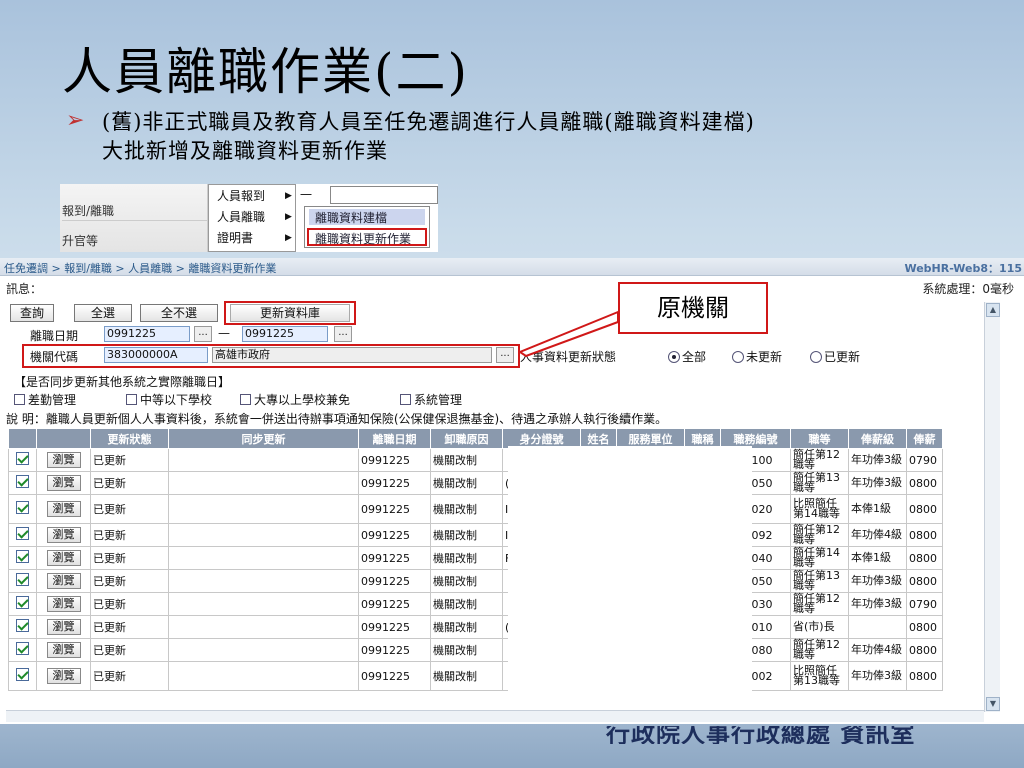  What do you see at coordinates (693, 308) in the screenshot?
I see `callout-original-org: 原機關` at bounding box center [693, 308].